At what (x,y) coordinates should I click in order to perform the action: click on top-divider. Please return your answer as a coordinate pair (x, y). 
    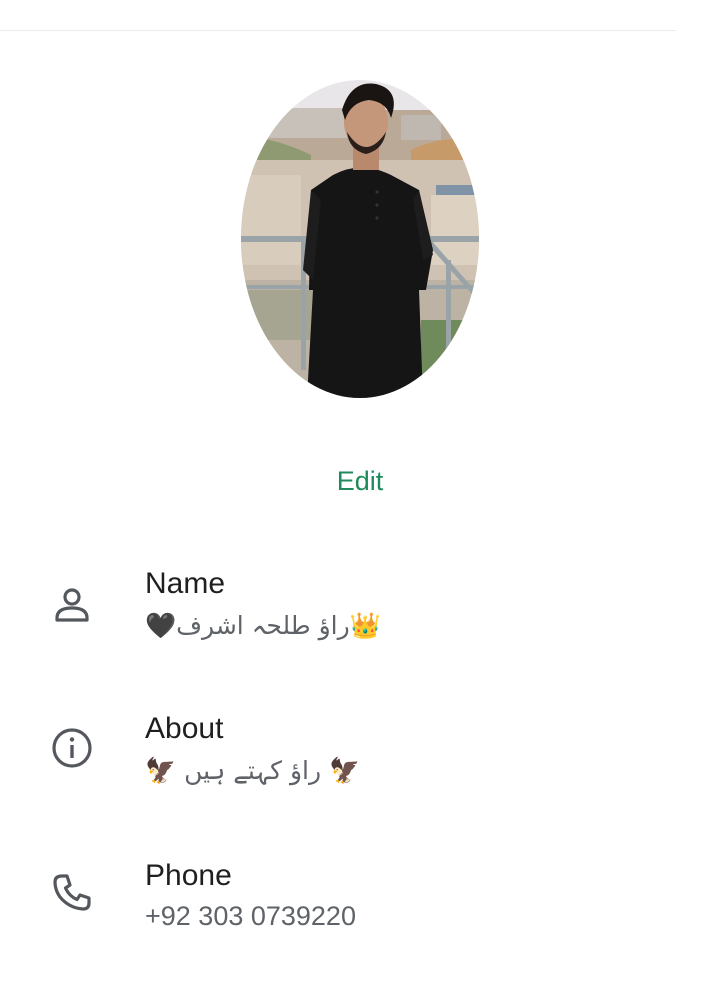
    Looking at the image, I should click on (338, 30).